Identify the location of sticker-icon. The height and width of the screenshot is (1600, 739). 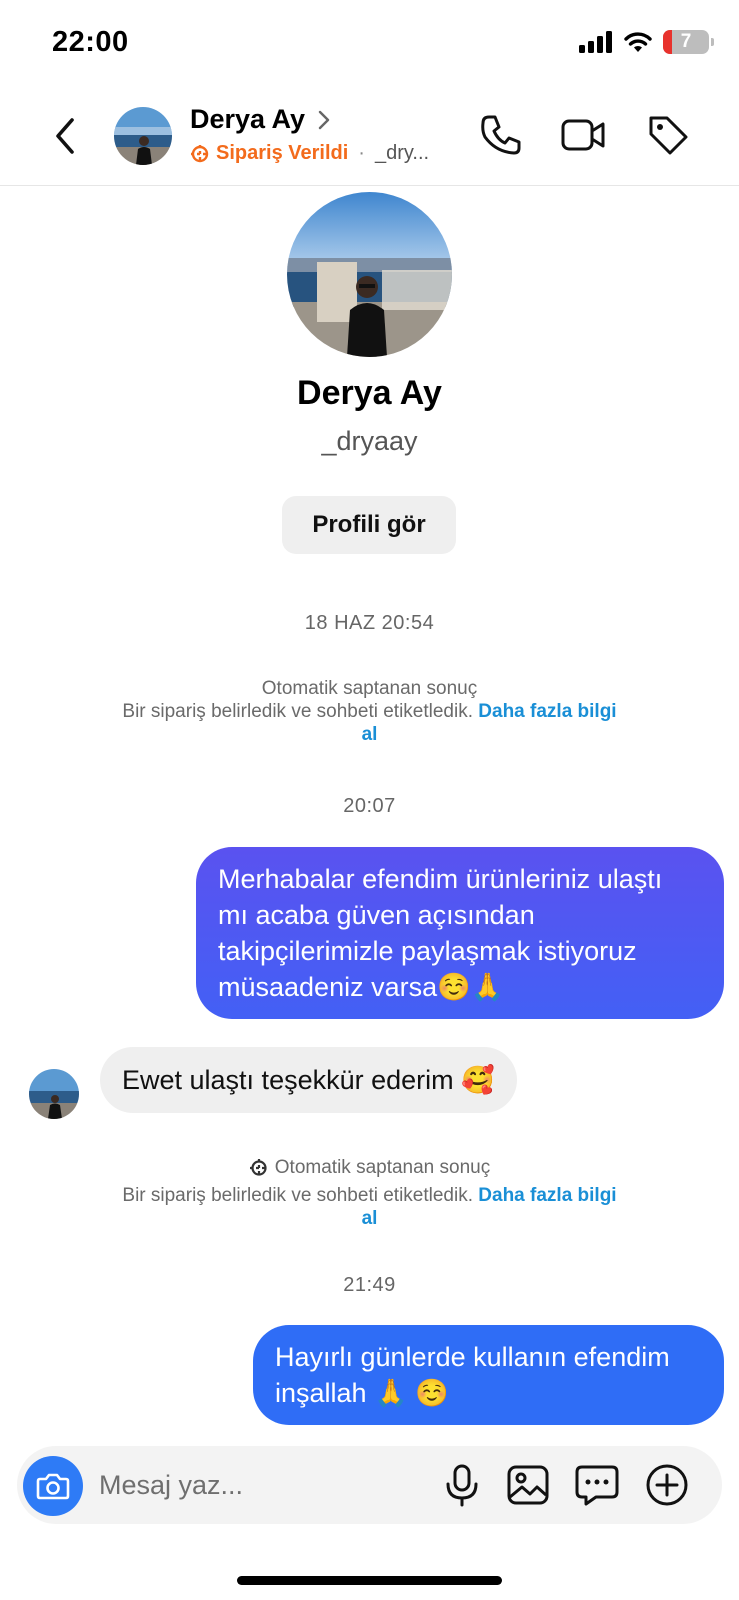
(597, 1485).